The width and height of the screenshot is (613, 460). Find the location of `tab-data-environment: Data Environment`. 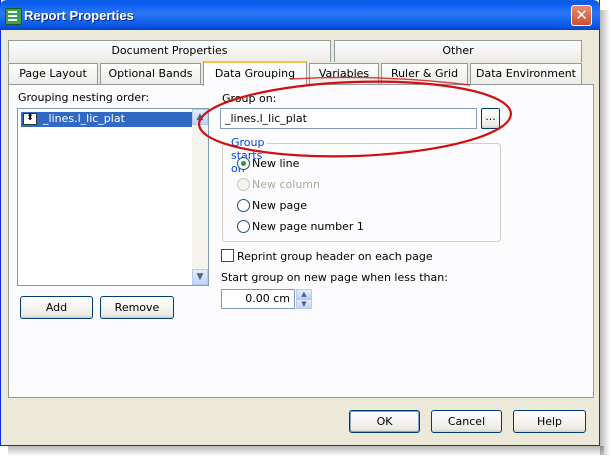

tab-data-environment: Data Environment is located at coordinates (526, 74).